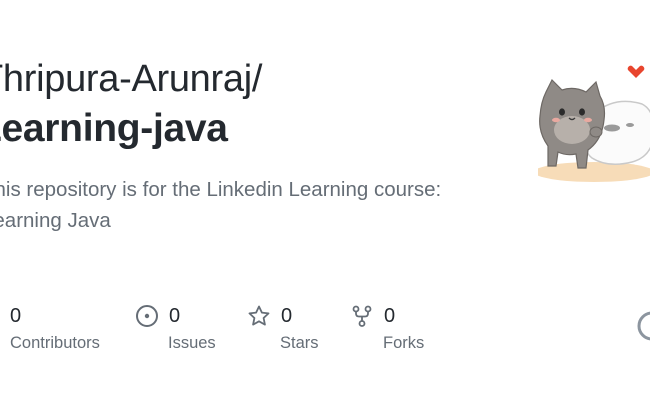 This screenshot has width=650, height=400. What do you see at coordinates (55, 326) in the screenshot?
I see `stat-contributors: 0 Contributors` at bounding box center [55, 326].